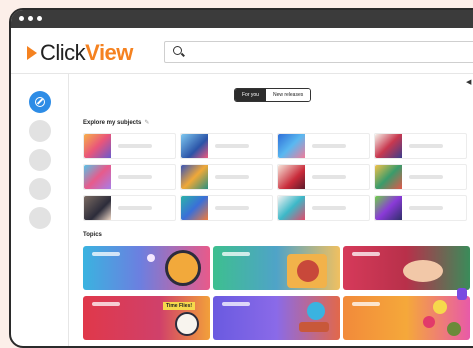 The height and width of the screenshot is (348, 473). I want to click on topics-title: Topics, so click(92, 235).